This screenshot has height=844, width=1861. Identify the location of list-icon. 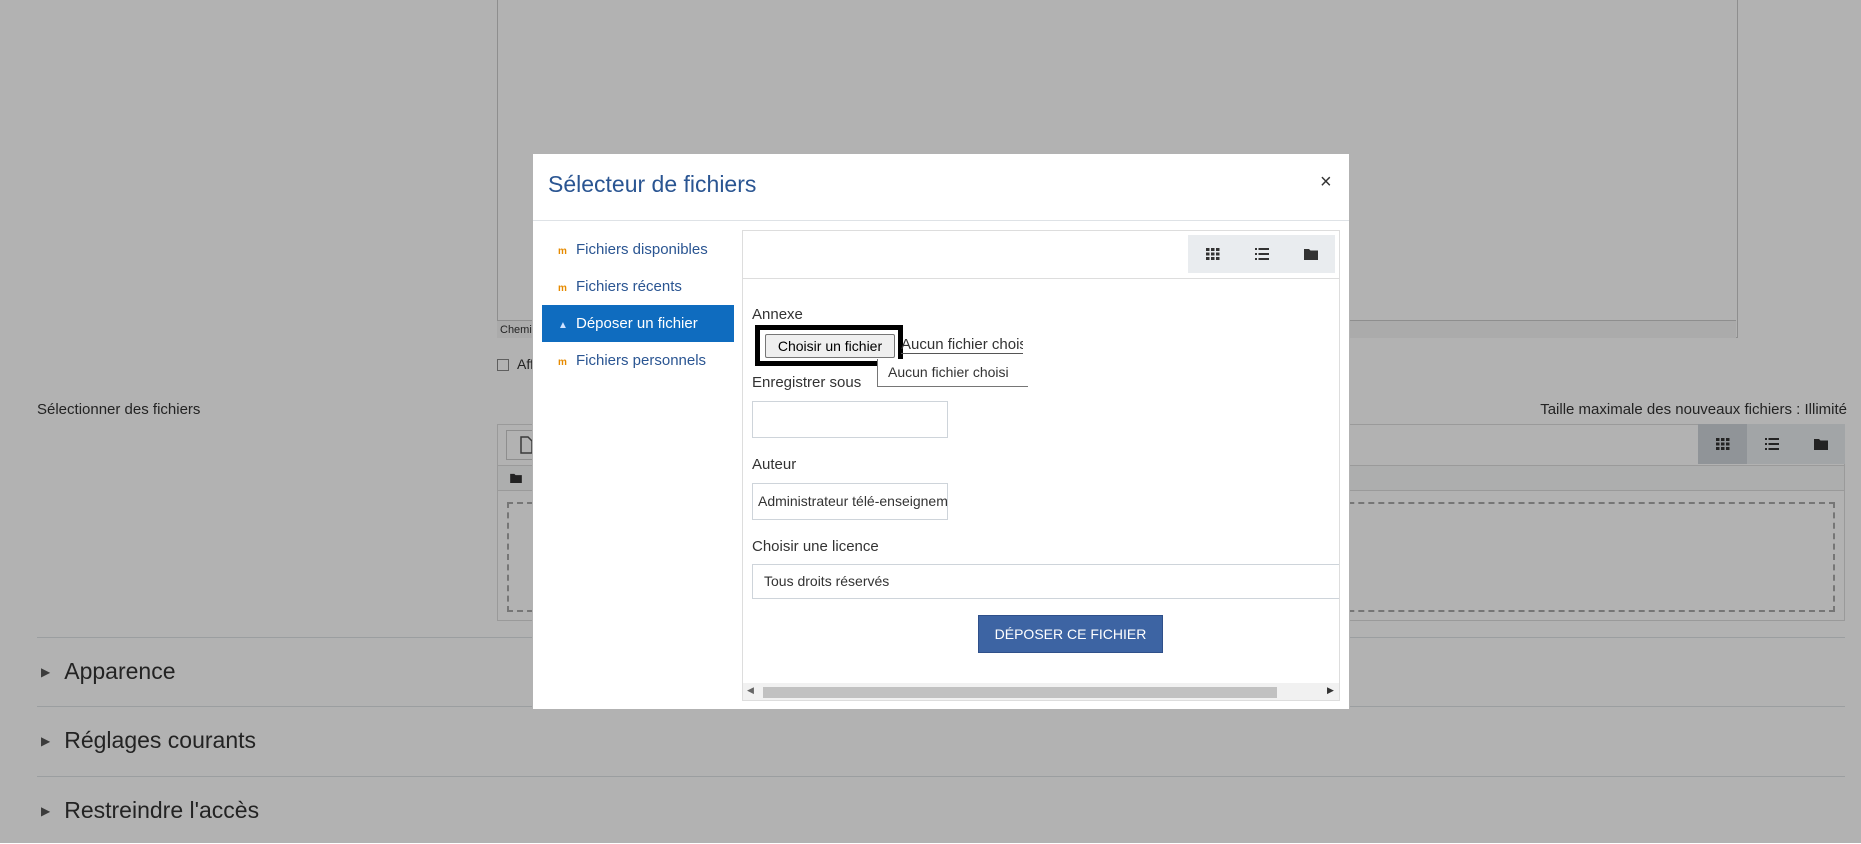
(1261, 254).